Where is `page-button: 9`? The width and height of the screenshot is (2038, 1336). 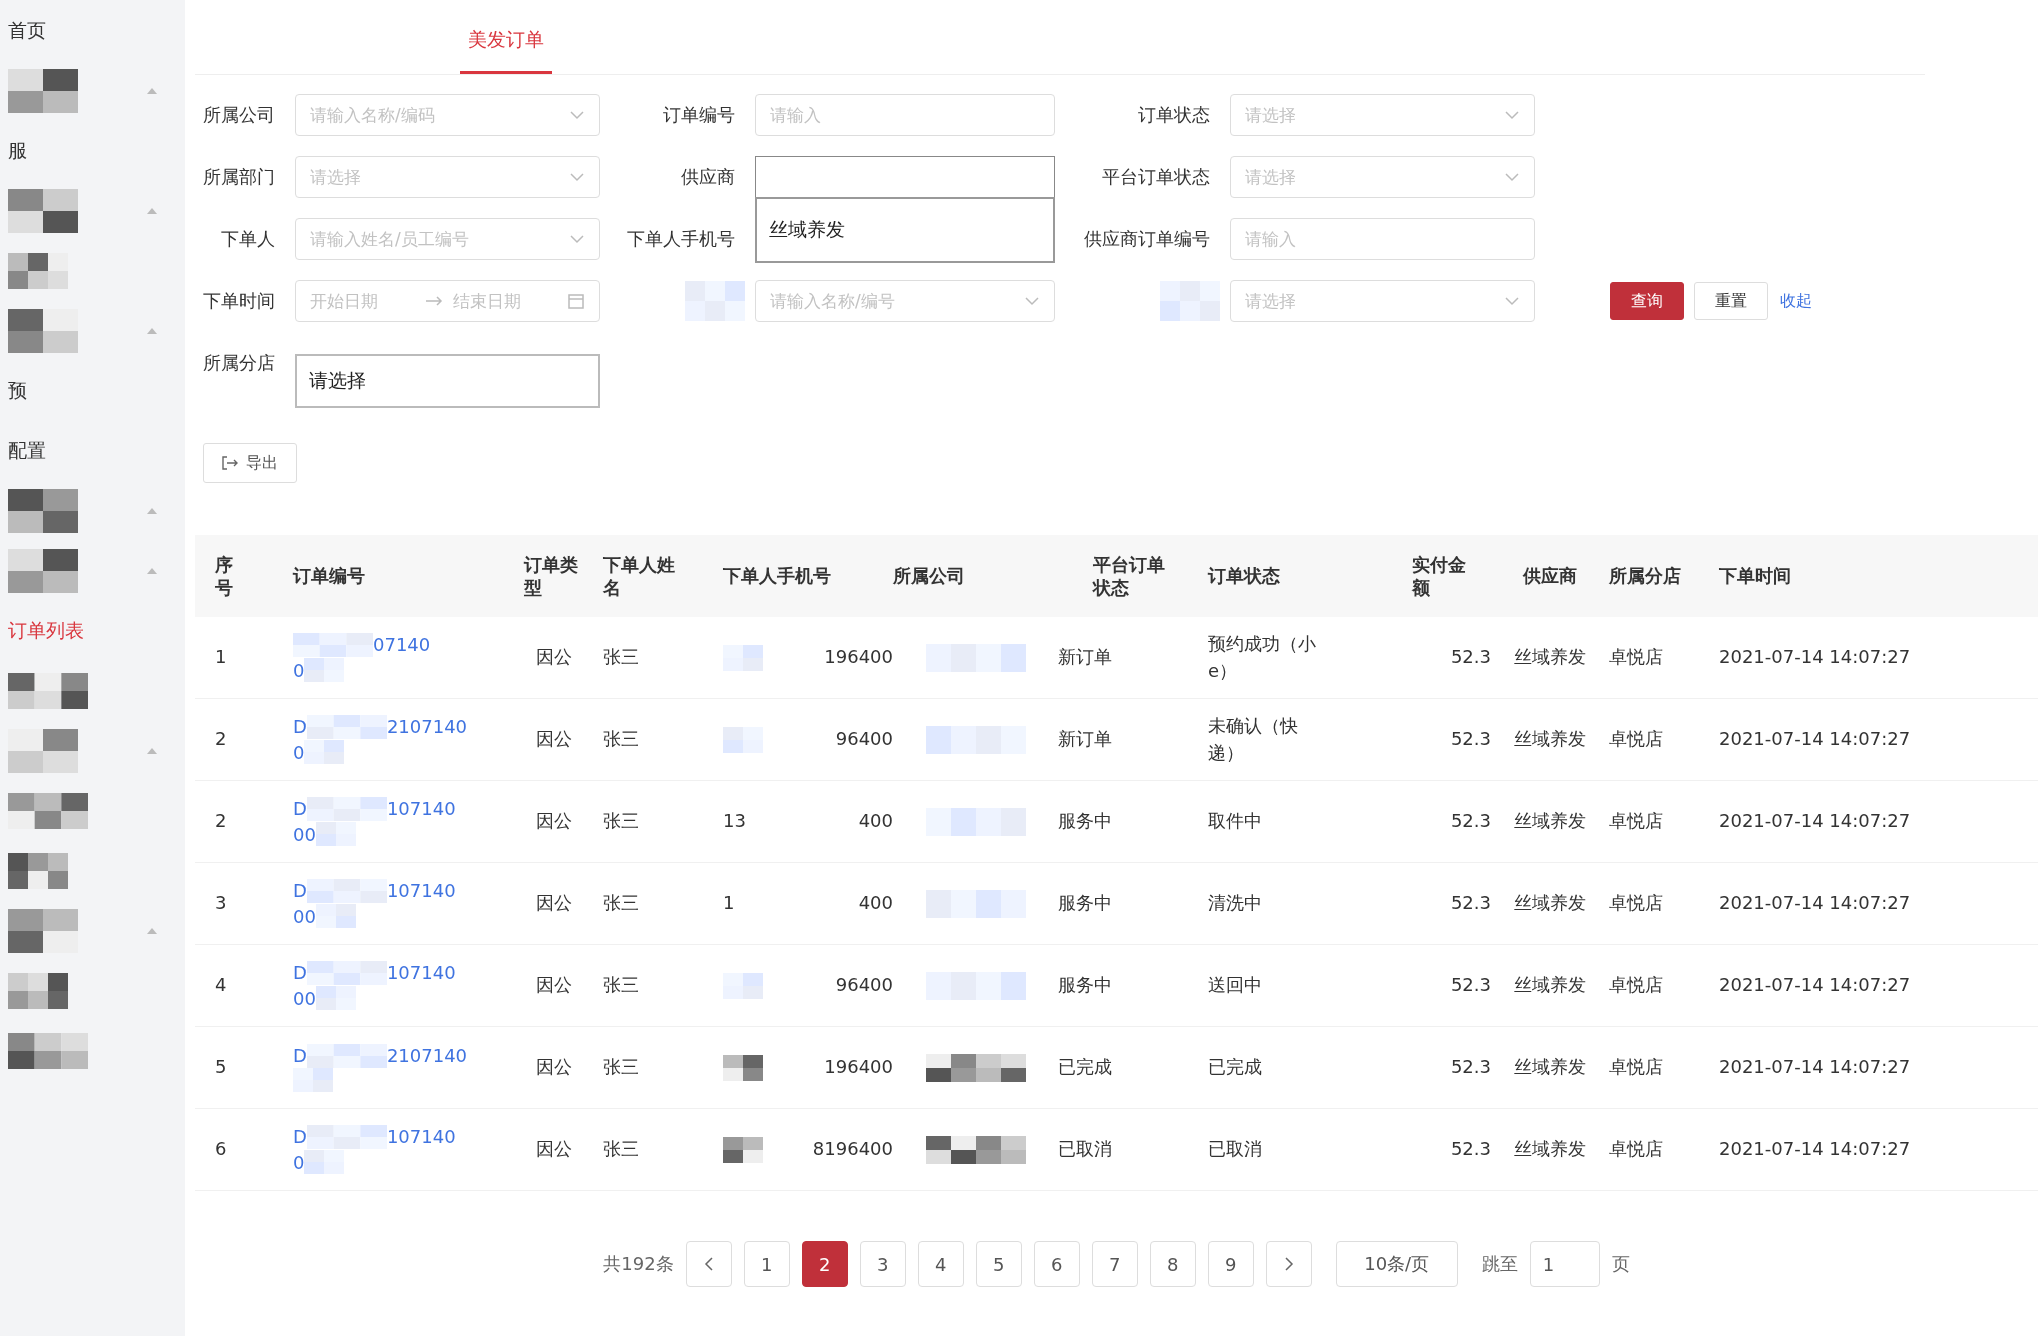
page-button: 9 is located at coordinates (1230, 1264).